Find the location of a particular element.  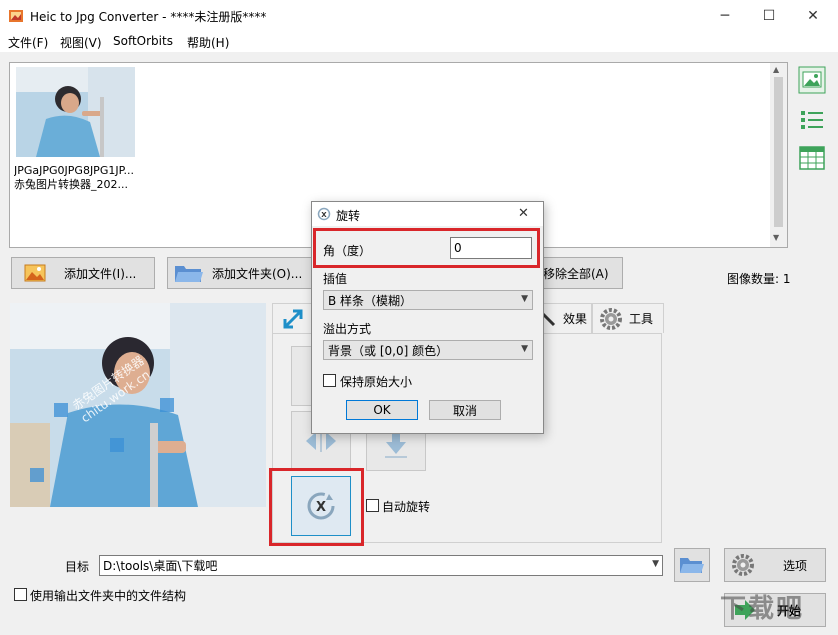

tab-tools: 工具 is located at coordinates (628, 318).